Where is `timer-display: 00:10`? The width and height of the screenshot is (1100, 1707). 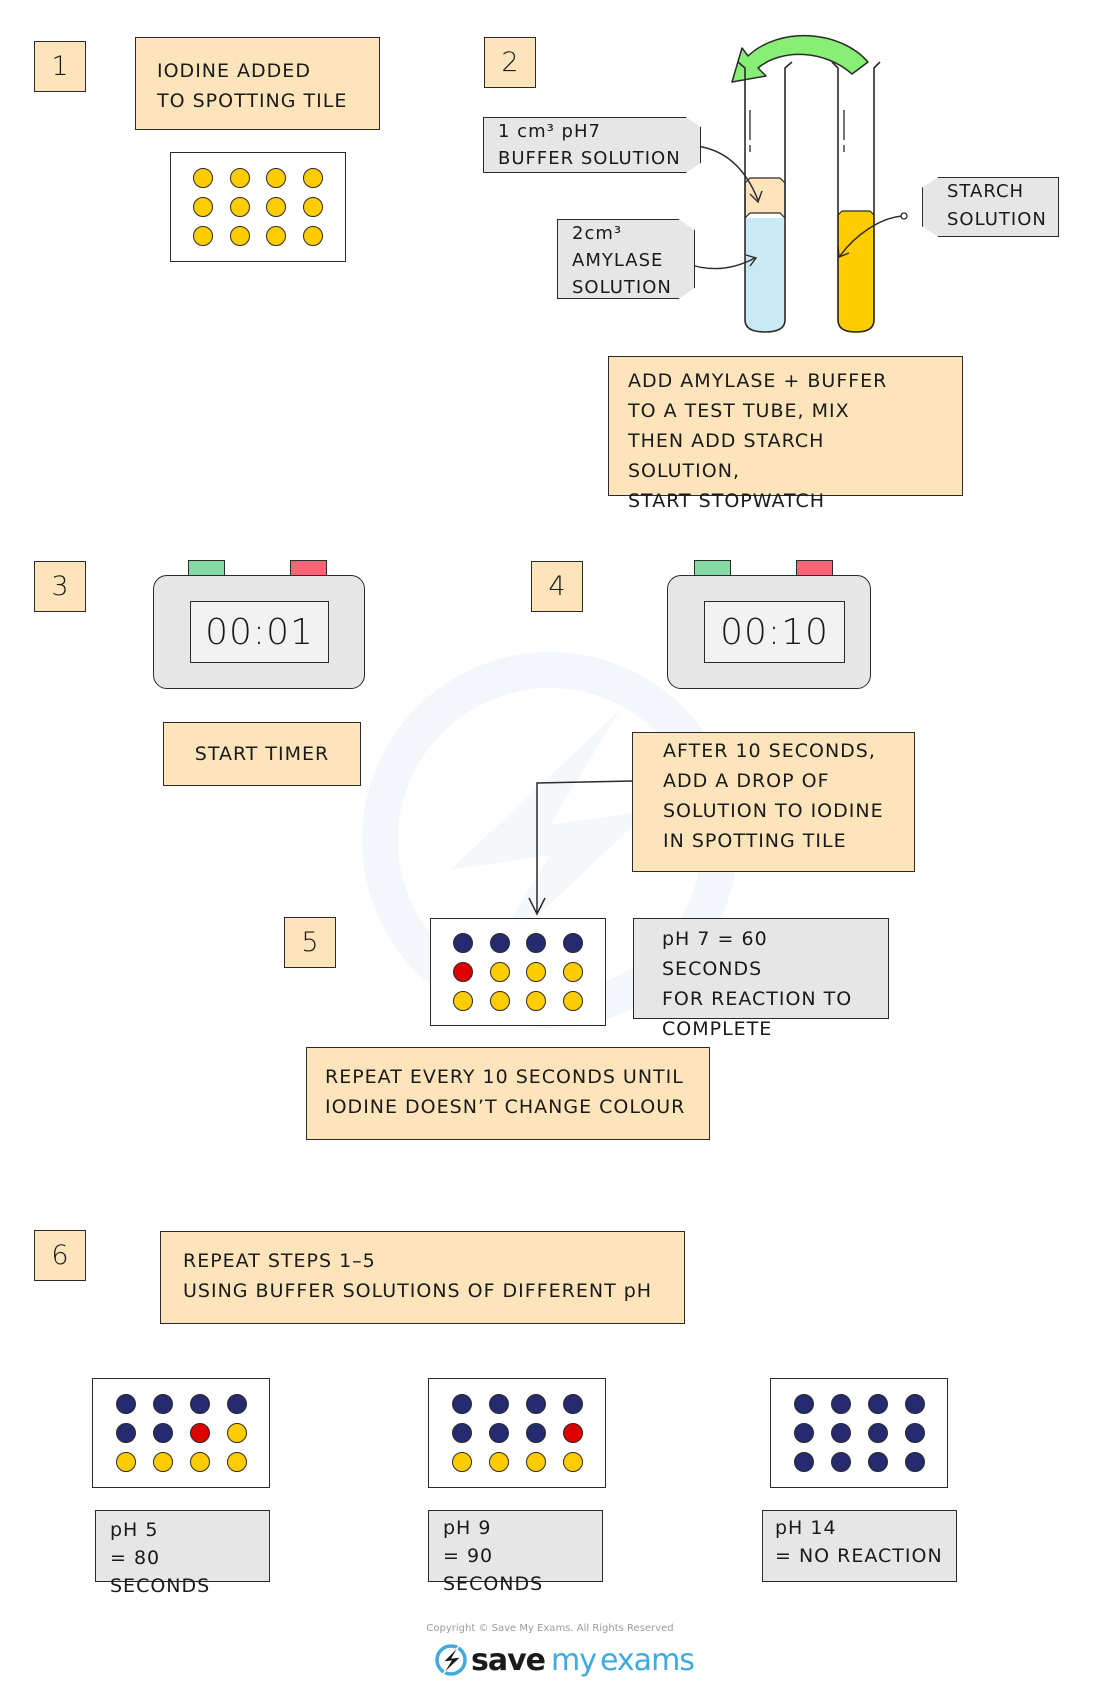
timer-display: 00:10 is located at coordinates (774, 632).